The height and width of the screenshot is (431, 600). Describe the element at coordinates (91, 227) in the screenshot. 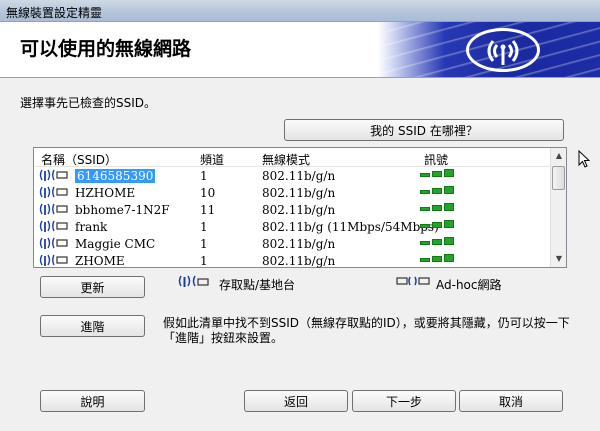

I see `ssid-name: frank` at that location.